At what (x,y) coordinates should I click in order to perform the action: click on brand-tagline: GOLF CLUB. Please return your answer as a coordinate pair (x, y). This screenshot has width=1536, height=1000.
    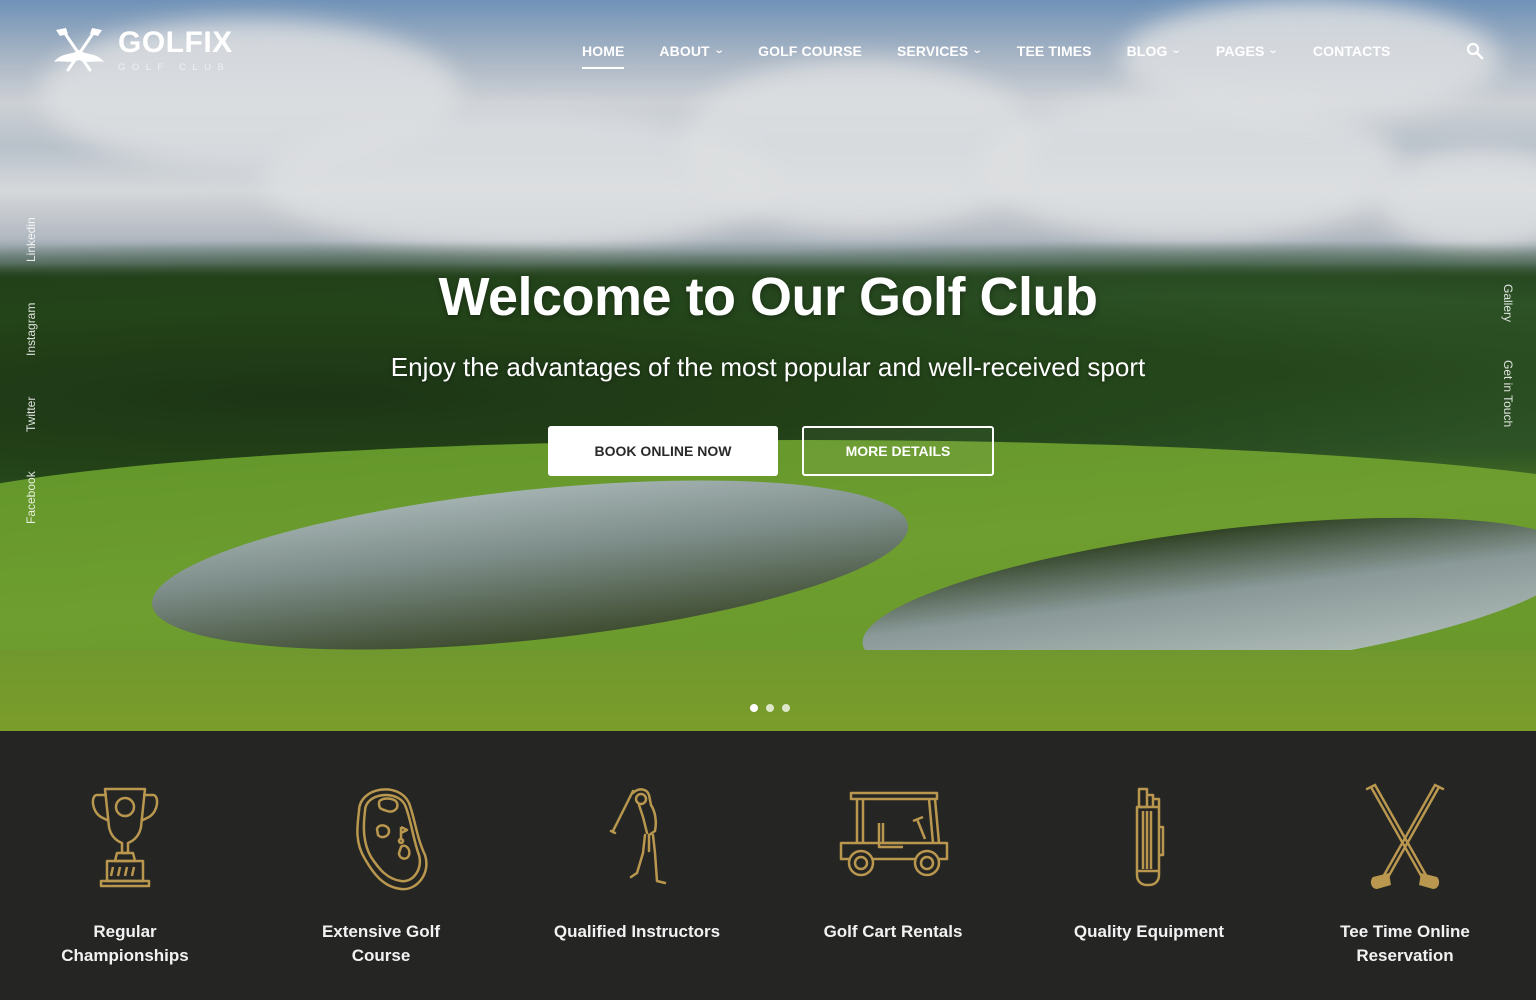
    Looking at the image, I should click on (174, 67).